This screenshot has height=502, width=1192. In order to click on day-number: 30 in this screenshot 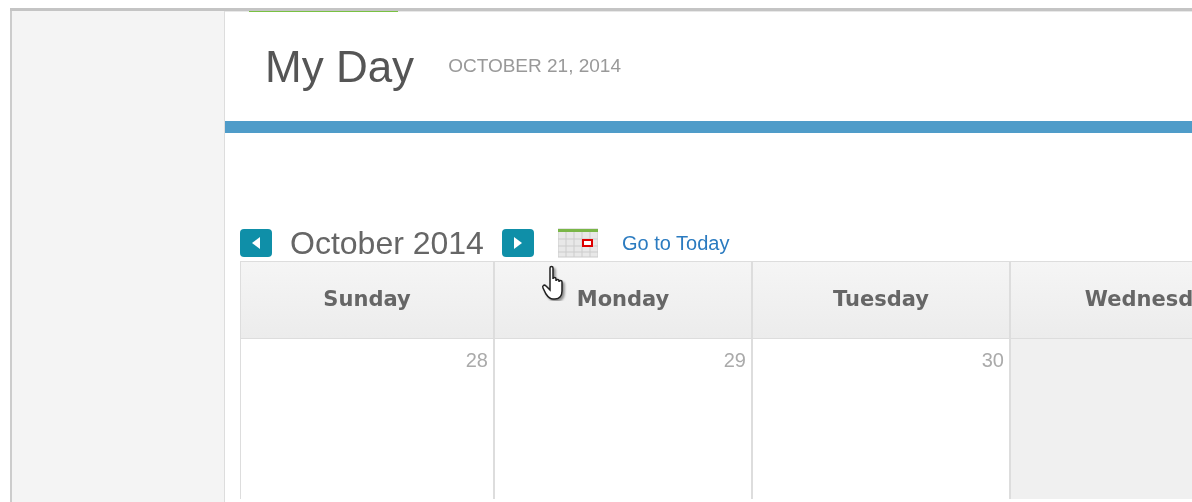, I will do `click(992, 360)`.